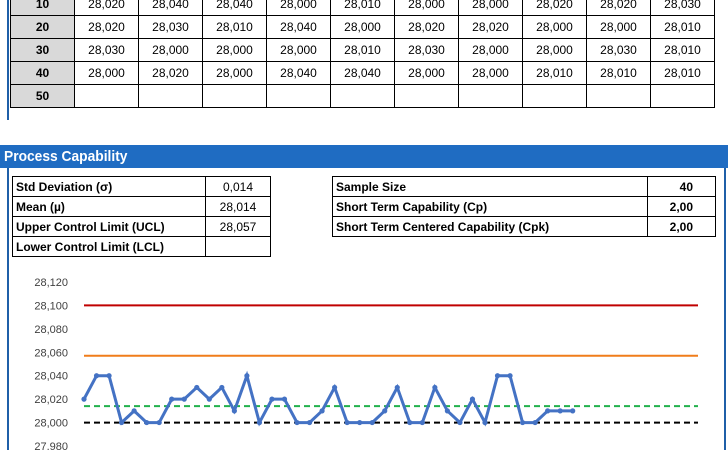 Image resolution: width=728 pixels, height=450 pixels. What do you see at coordinates (51, 330) in the screenshot?
I see `y-tick-label: 28,080` at bounding box center [51, 330].